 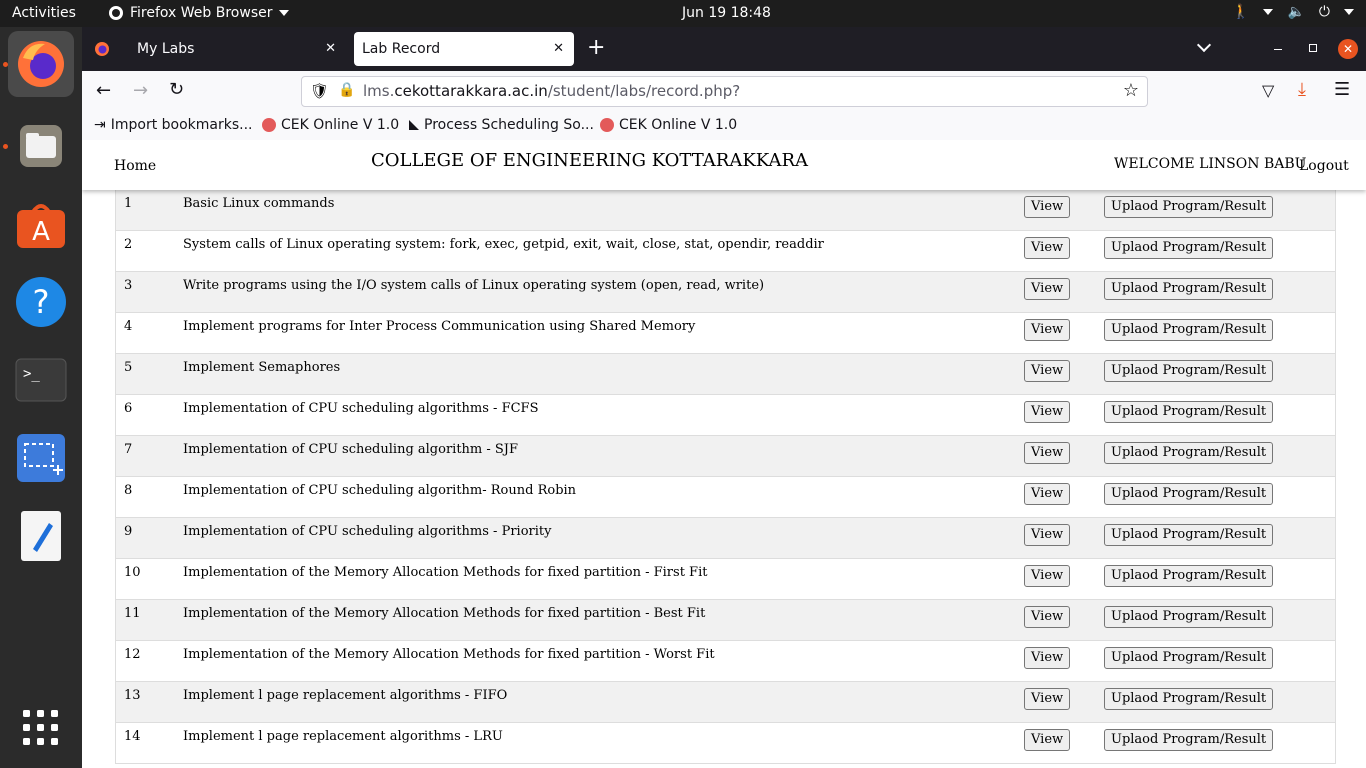 I want to click on welcome-text: WELCOME LINSON BABU, so click(x=1210, y=164).